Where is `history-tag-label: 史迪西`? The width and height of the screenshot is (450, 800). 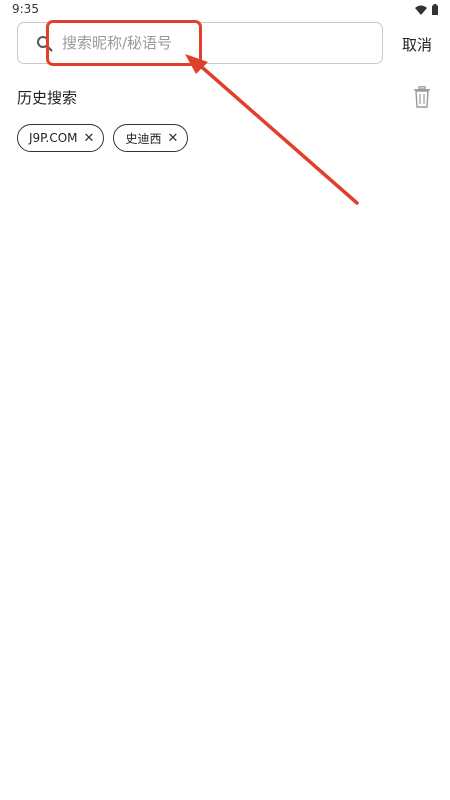
history-tag-label: 史迪西 is located at coordinates (143, 138).